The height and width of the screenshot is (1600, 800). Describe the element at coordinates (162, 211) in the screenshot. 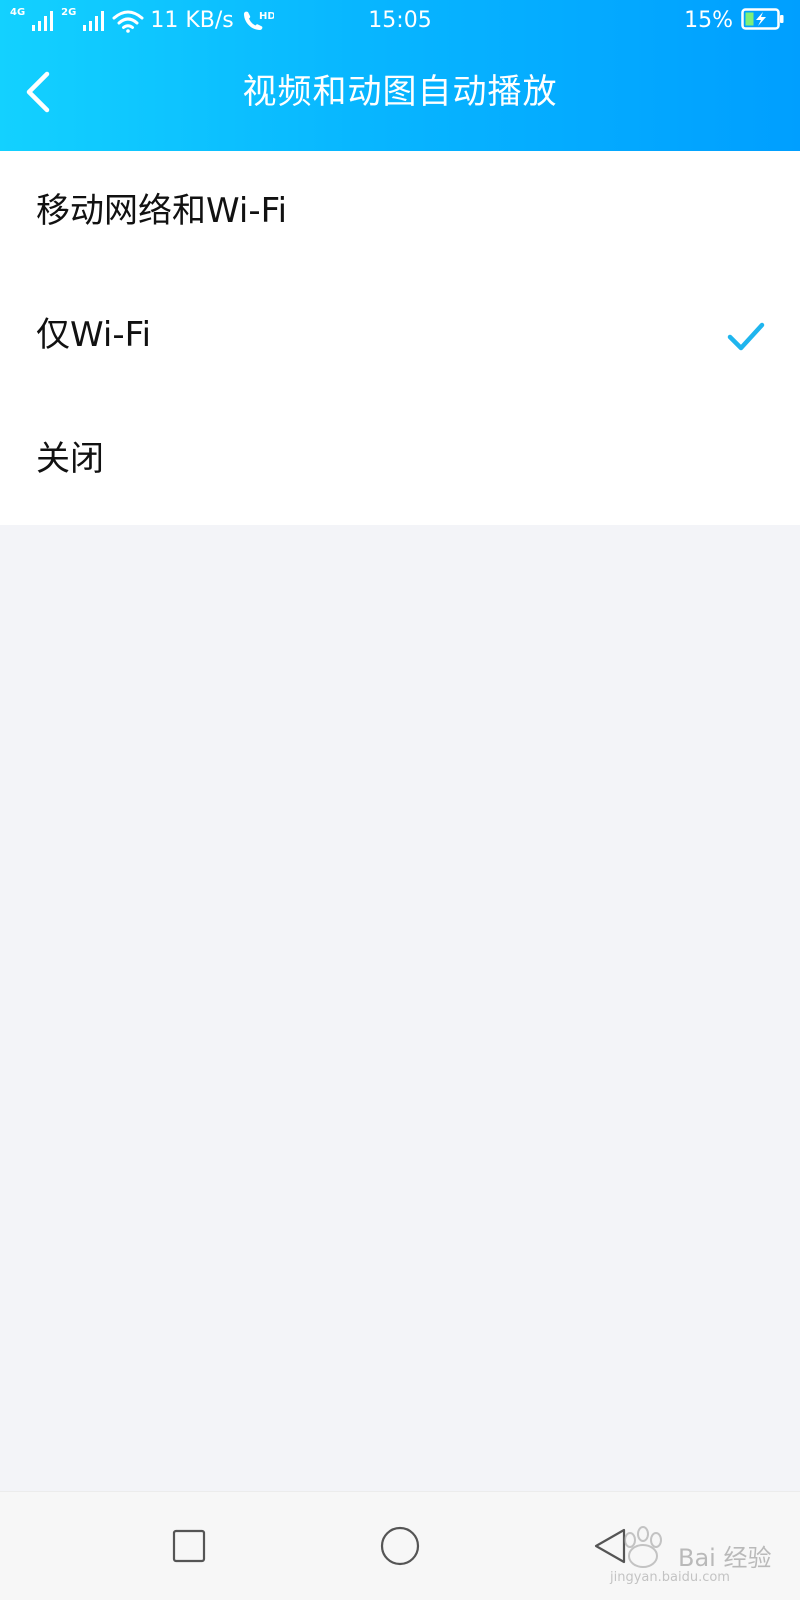

I see `option-label: 移动网络和Wi-Fi` at that location.